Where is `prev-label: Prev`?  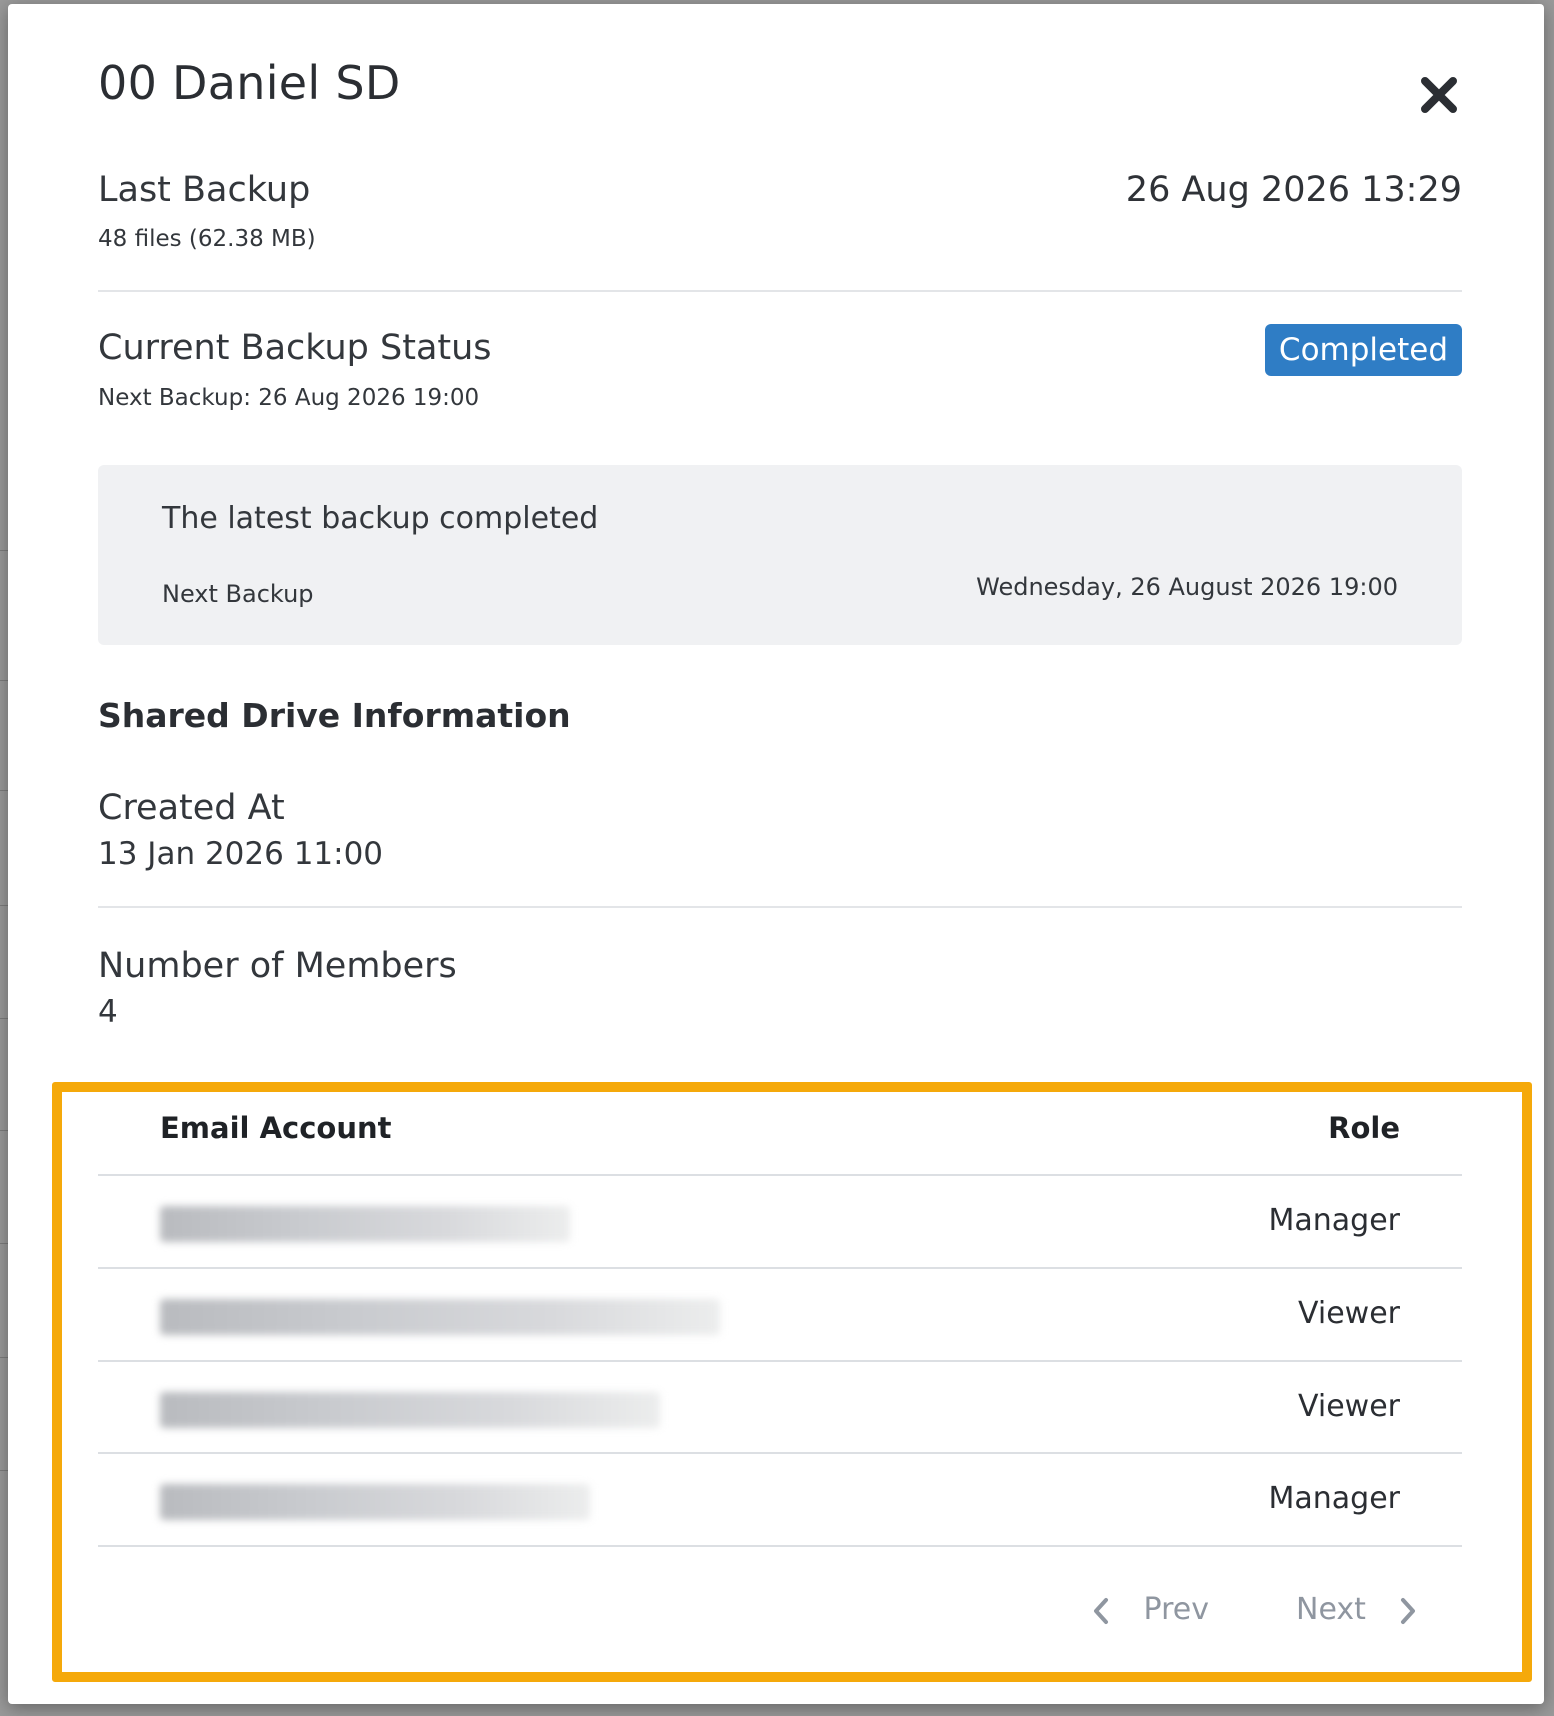 prev-label: Prev is located at coordinates (1176, 1609).